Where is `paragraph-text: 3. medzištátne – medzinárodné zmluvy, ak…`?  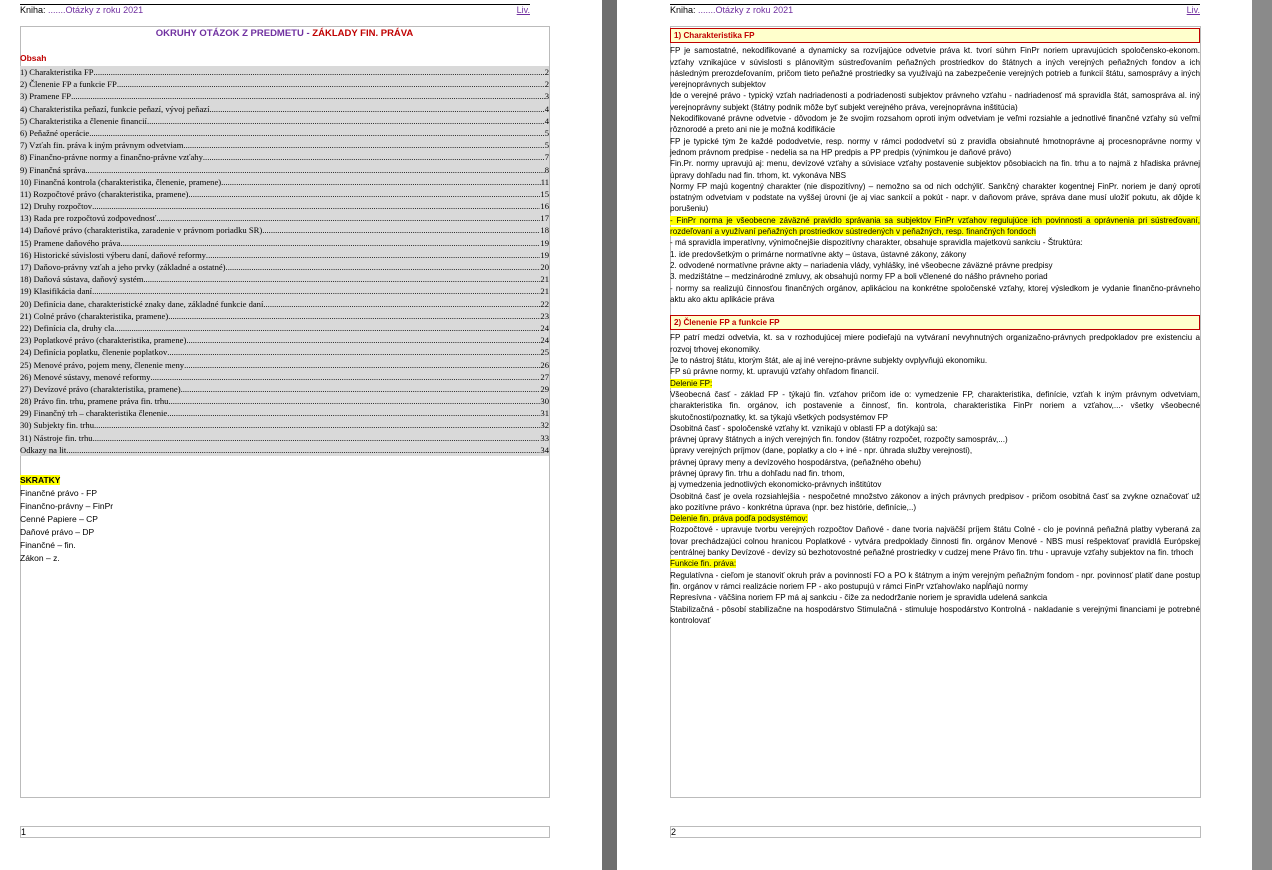 paragraph-text: 3. medzištátne – medzinárodné zmluvy, ak… is located at coordinates (859, 277).